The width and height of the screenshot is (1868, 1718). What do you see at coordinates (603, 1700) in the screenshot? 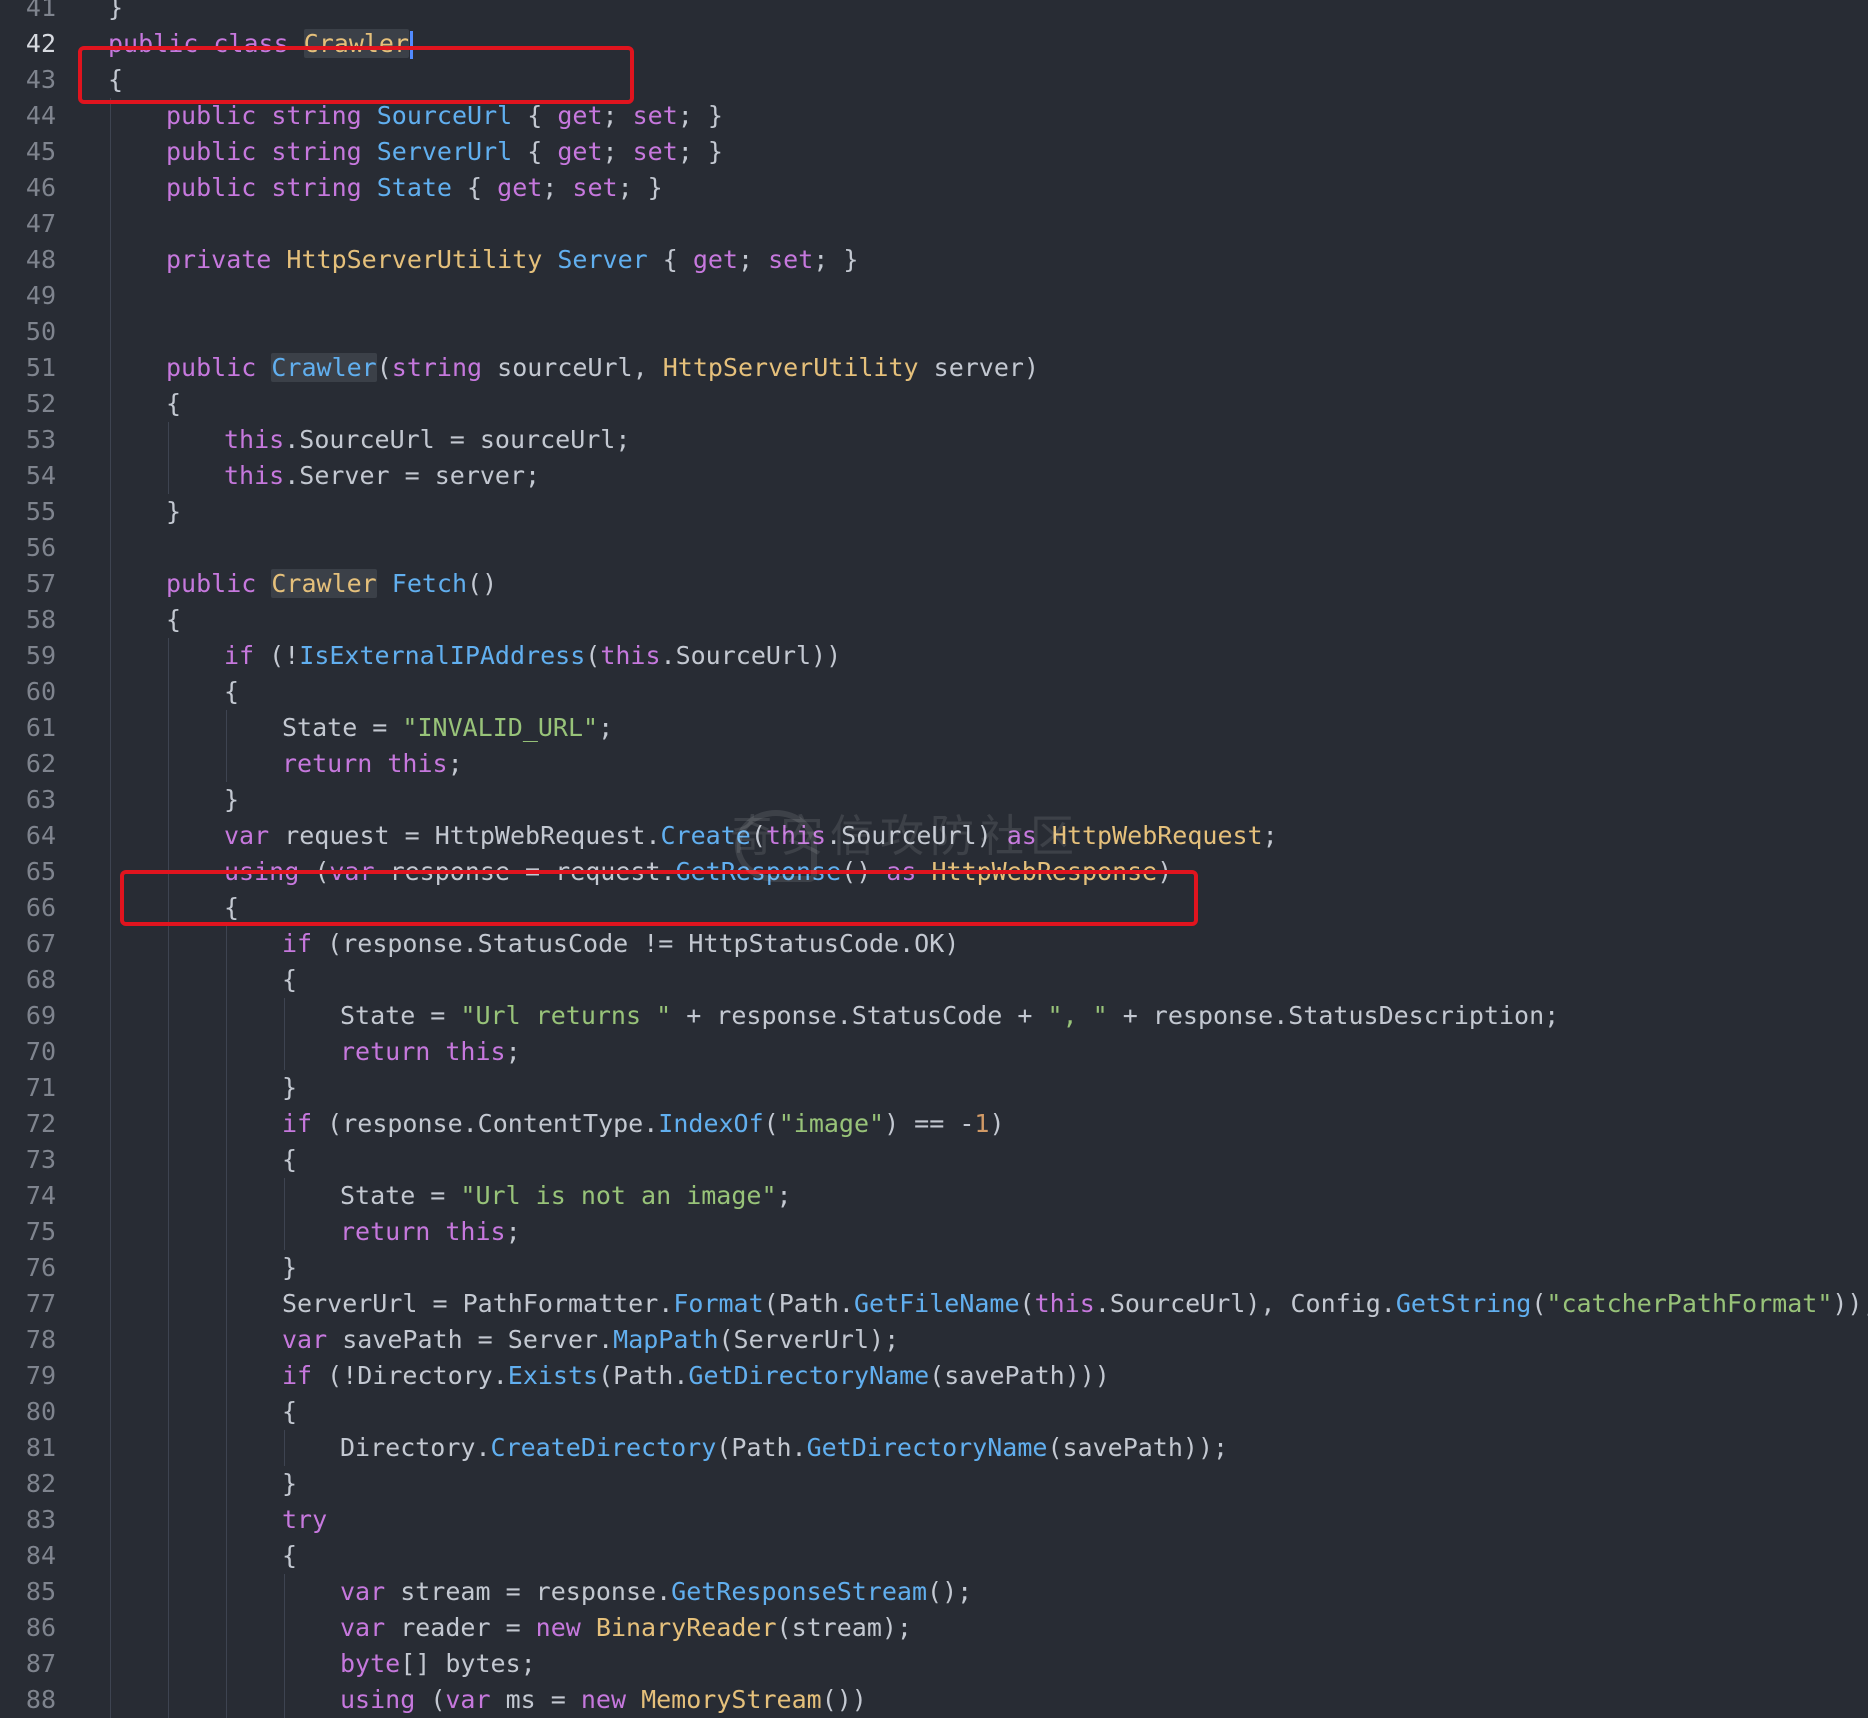
I see `code-text: using (var ms = new MemoryStream())` at bounding box center [603, 1700].